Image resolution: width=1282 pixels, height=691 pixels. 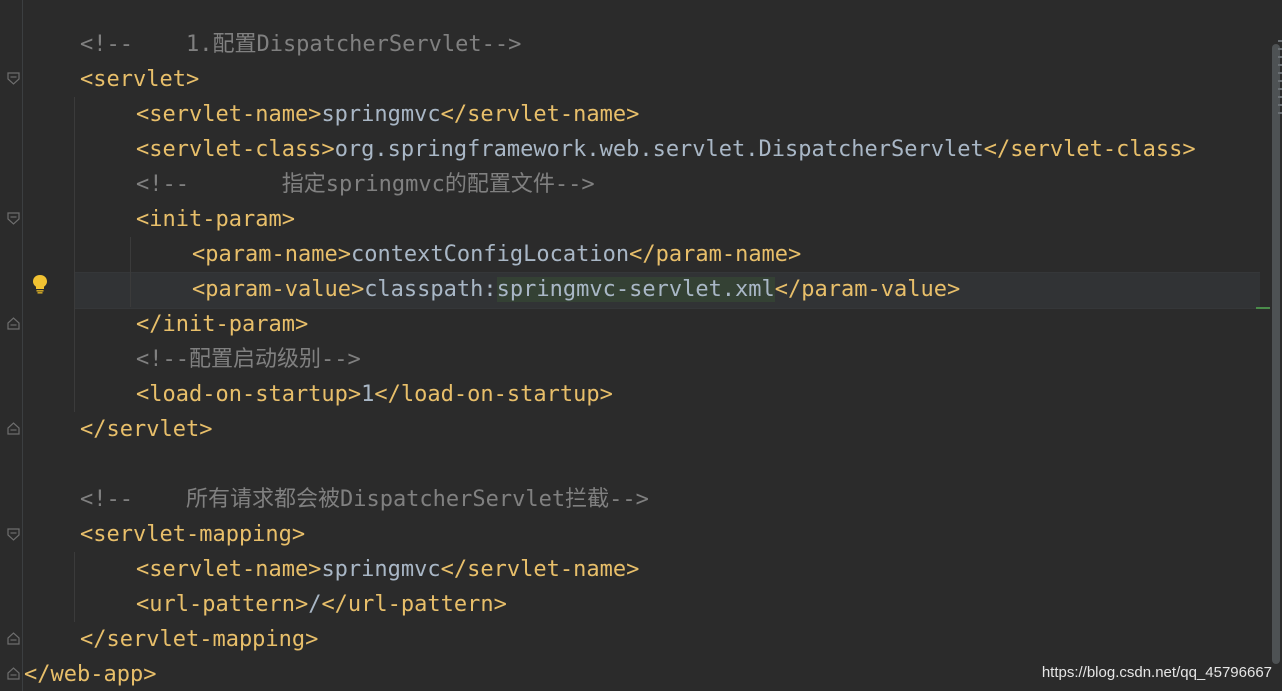 I want to click on xml-comment: <!-- 1.配置DispatcherServlet-->, so click(x=301, y=44).